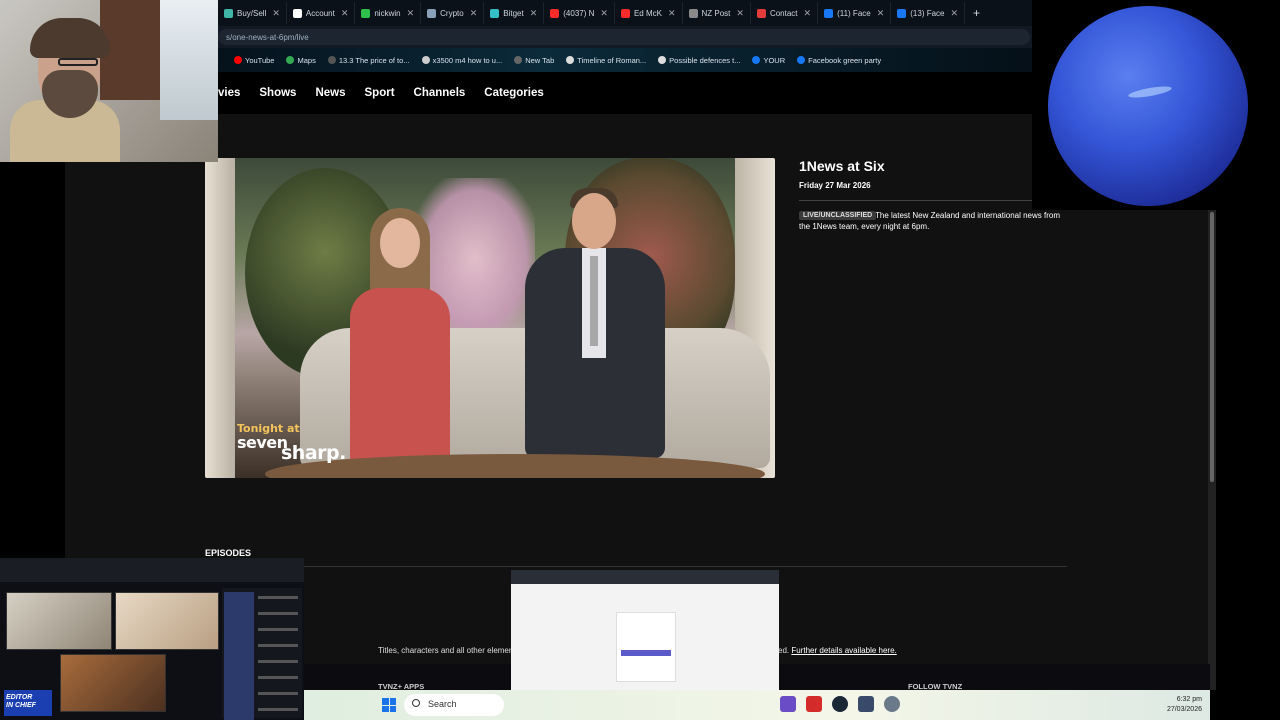 This screenshot has height=720, width=1280. I want to click on steam-icon, so click(840, 704).